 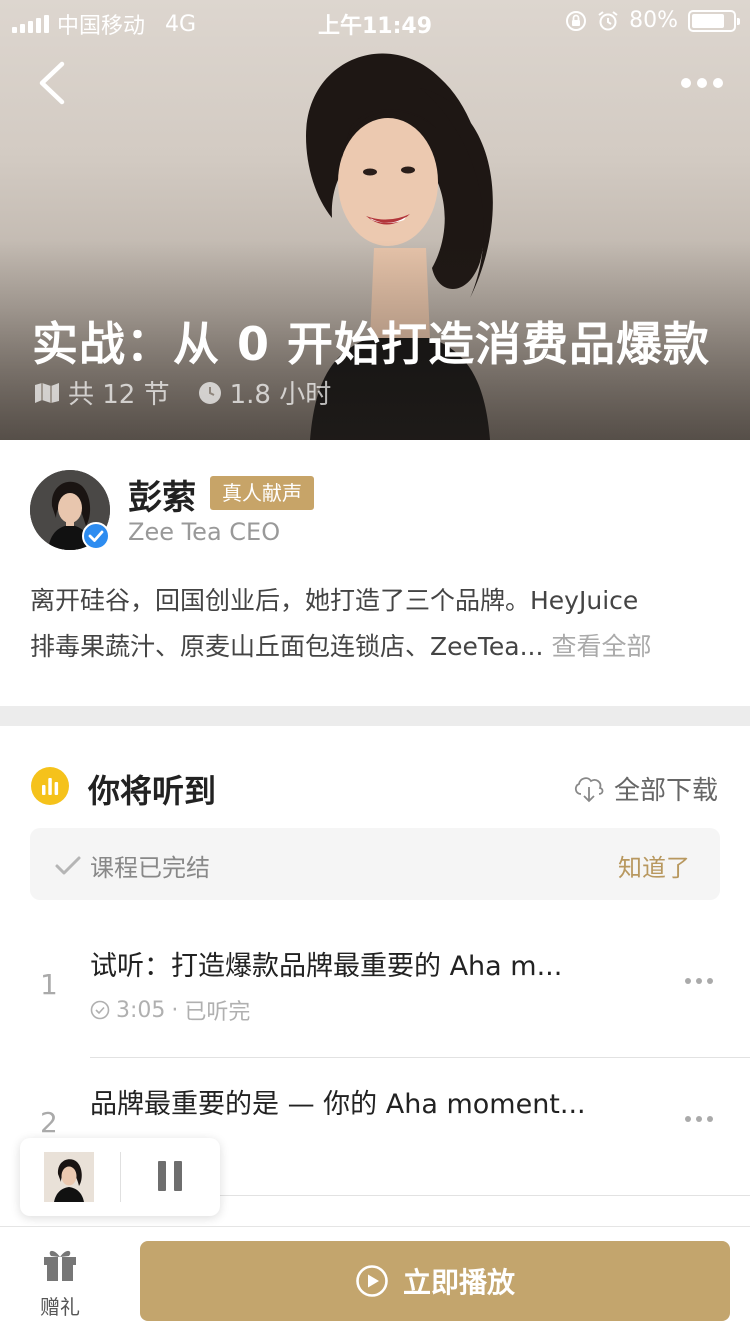 What do you see at coordinates (714, 20) in the screenshot?
I see `battery-icon` at bounding box center [714, 20].